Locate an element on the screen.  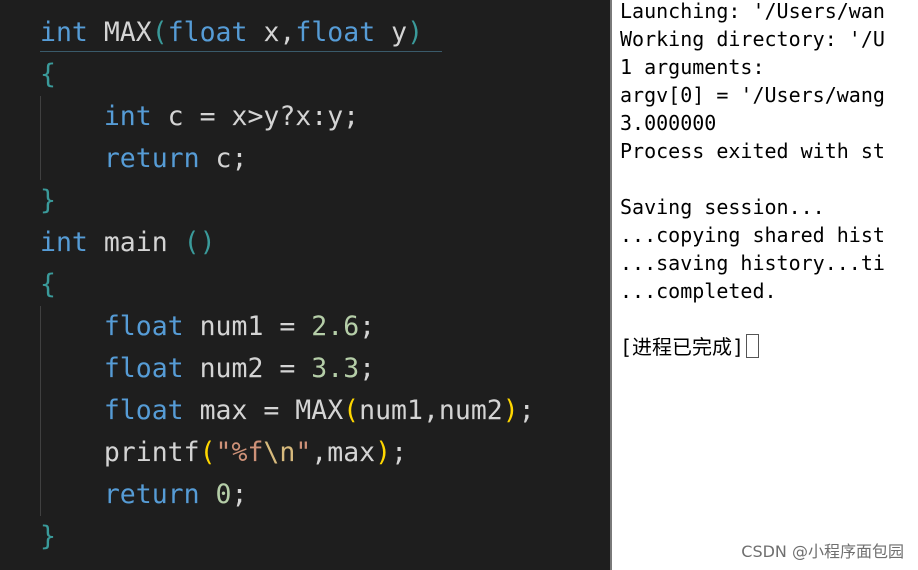
terminal-line: 3.000000 is located at coordinates (668, 123).